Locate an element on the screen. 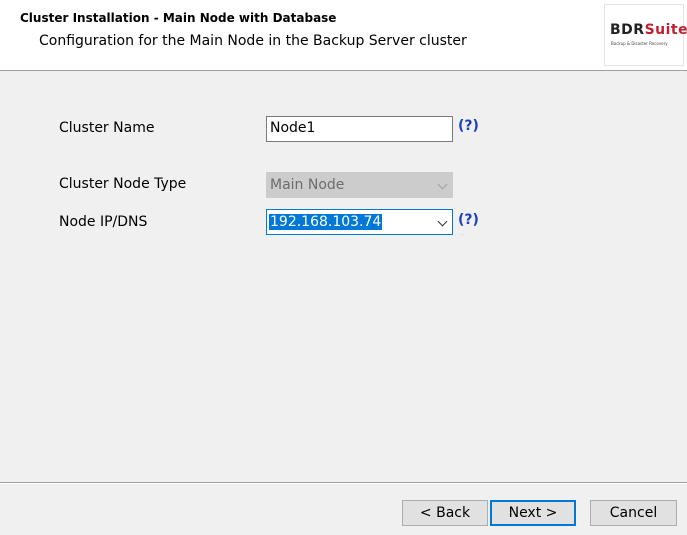  logo-wordmark: BDRSuite is located at coordinates (648, 30).